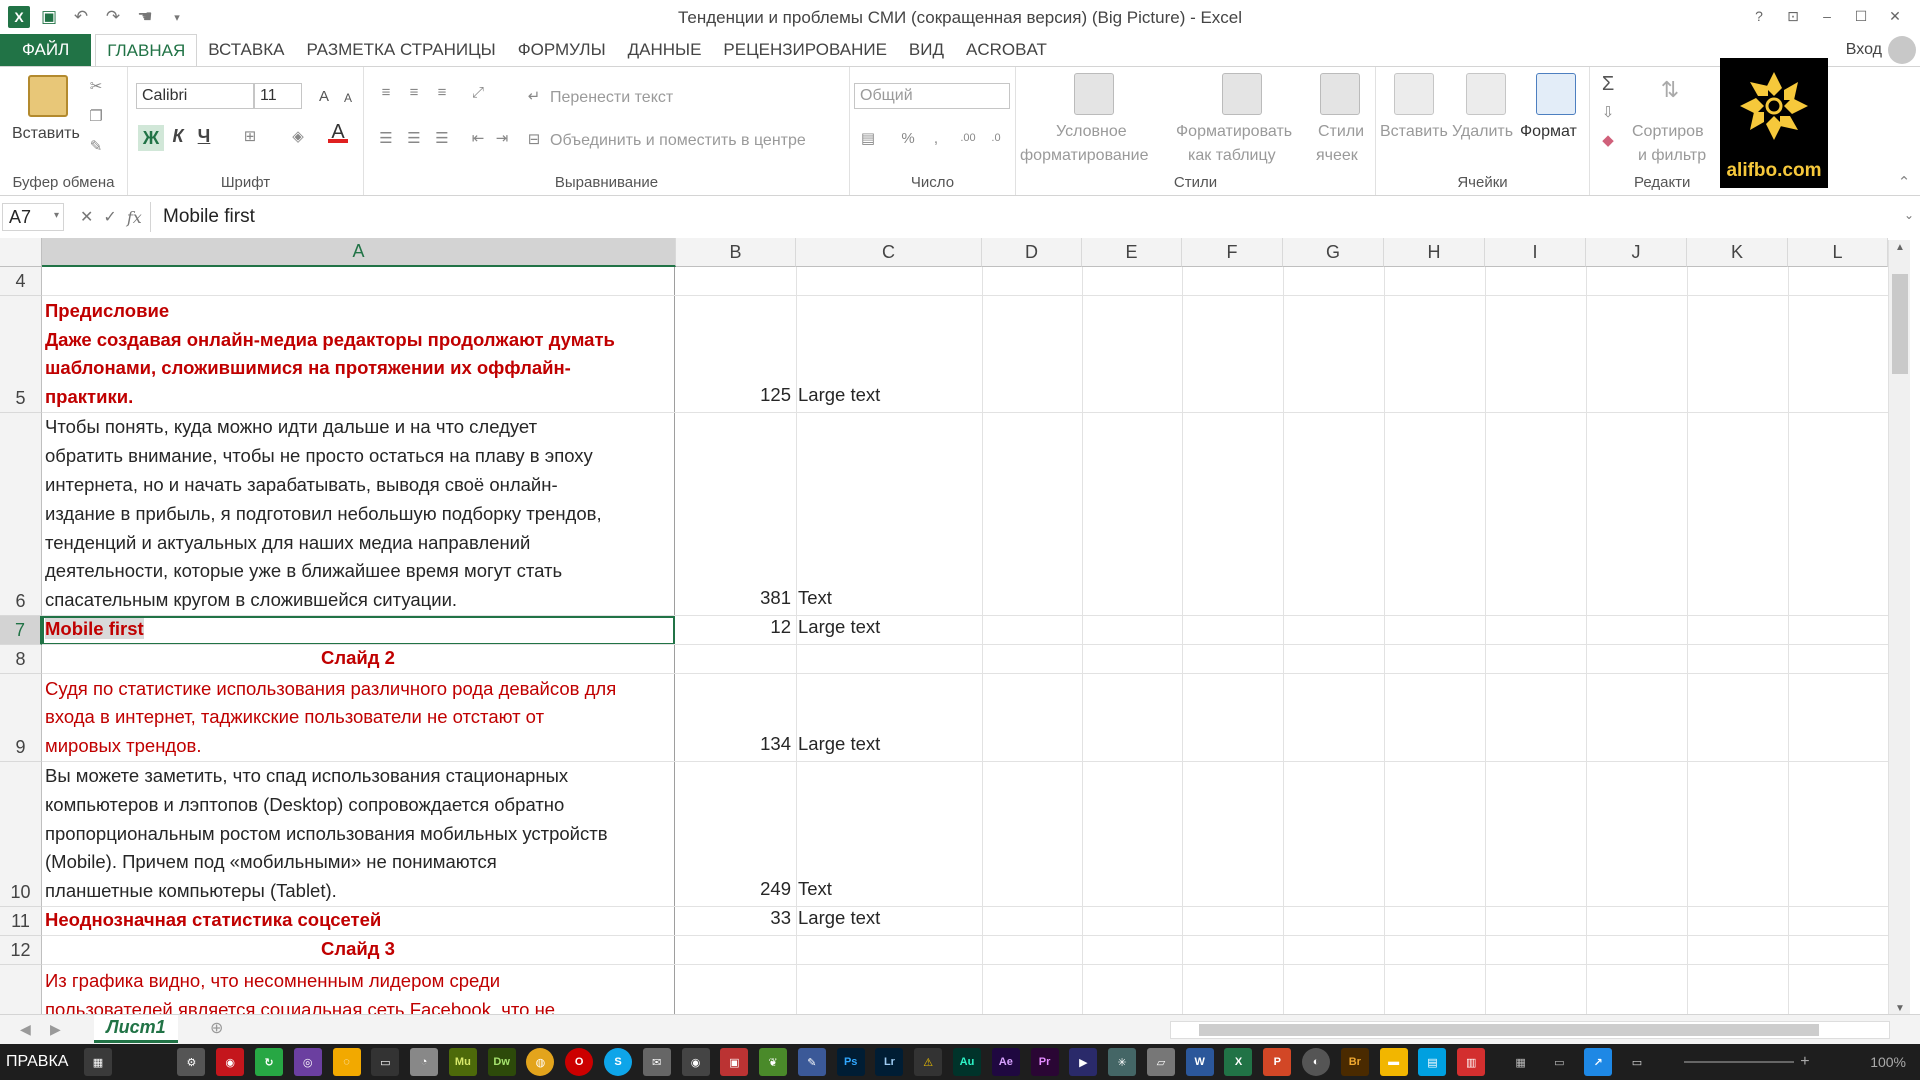 The image size is (1920, 1080). What do you see at coordinates (81, 17) in the screenshot?
I see `undo-icon: ↶` at bounding box center [81, 17].